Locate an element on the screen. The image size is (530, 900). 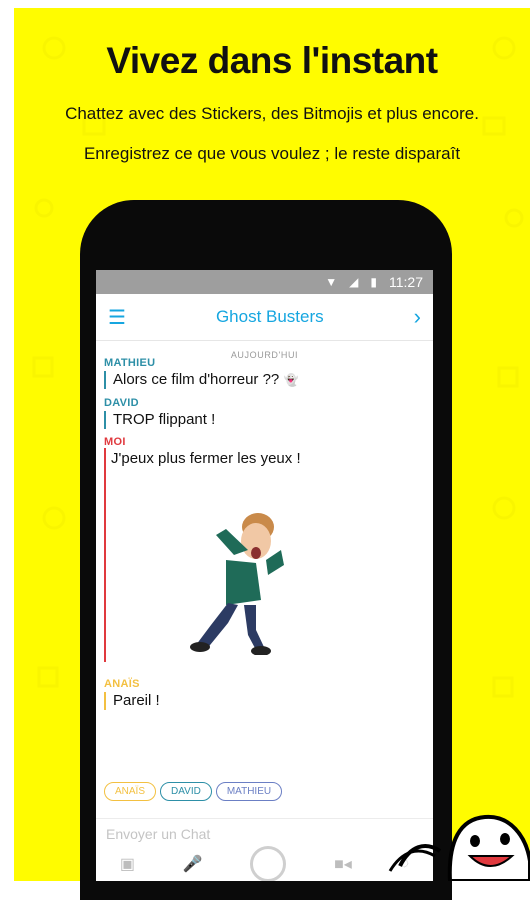
participant-pill-mathieu: MATHIEU is located at coordinates (249, 791).